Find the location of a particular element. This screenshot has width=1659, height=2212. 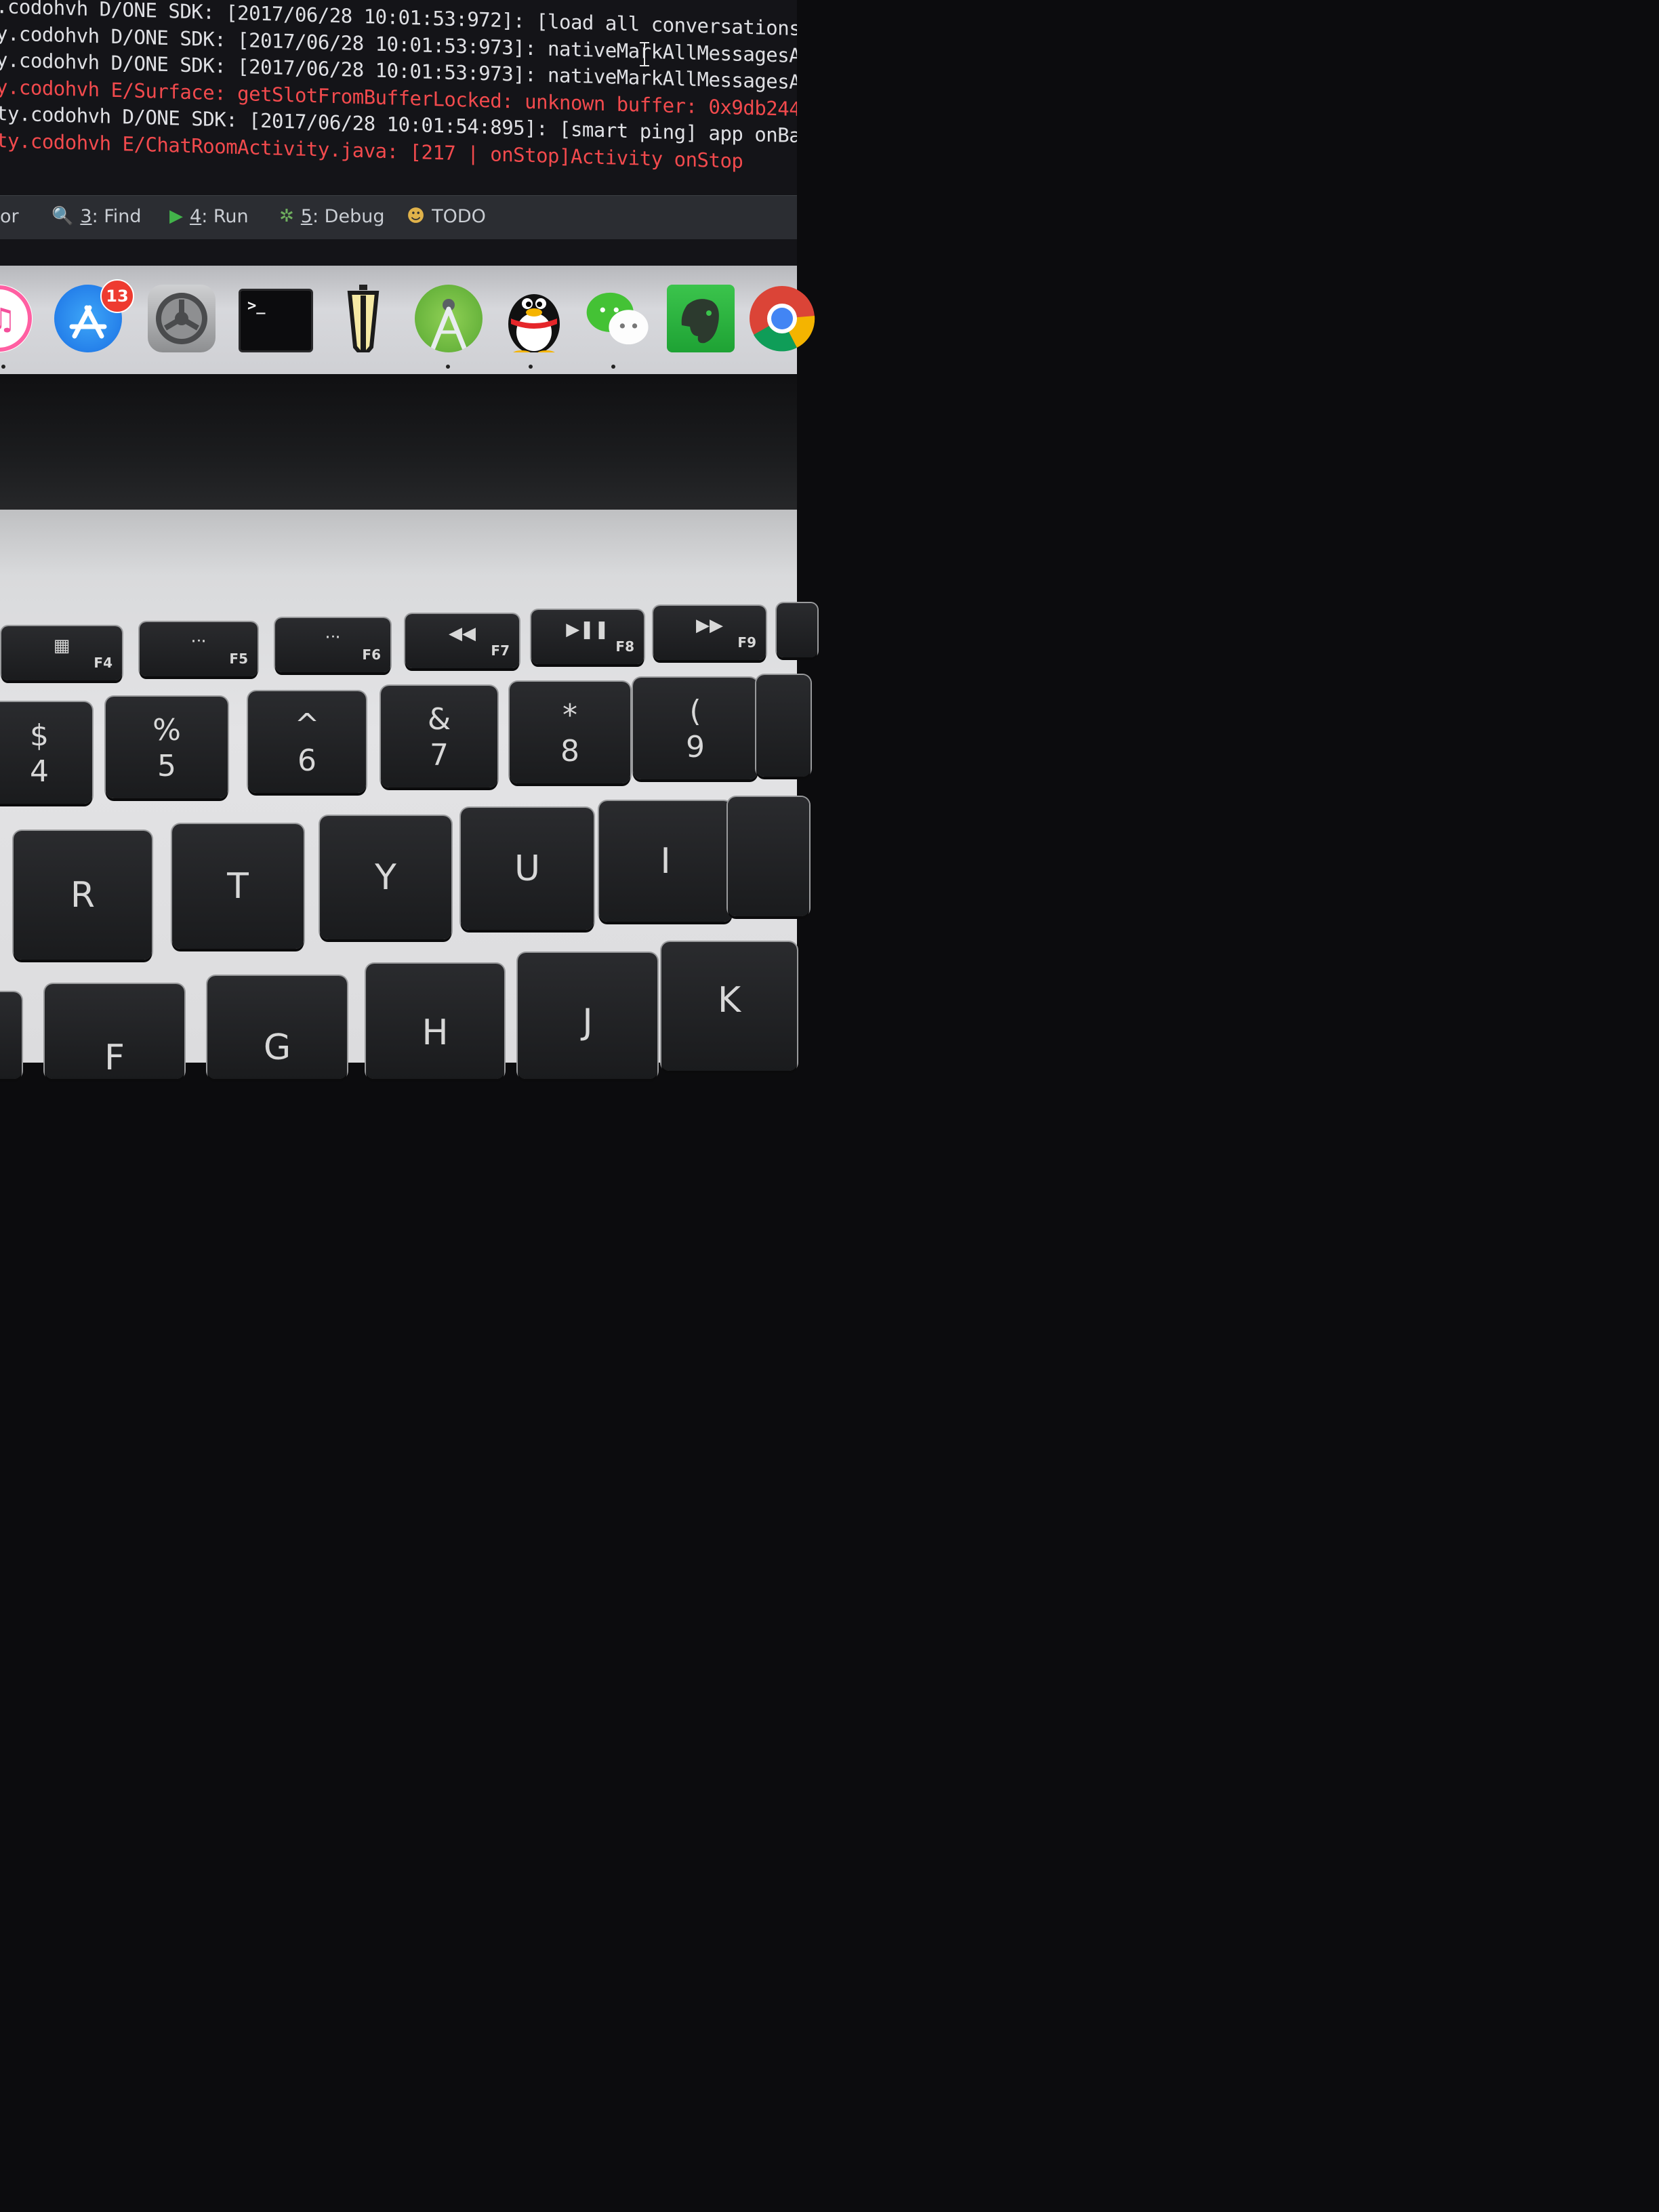

key-letter: G is located at coordinates (277, 1048).